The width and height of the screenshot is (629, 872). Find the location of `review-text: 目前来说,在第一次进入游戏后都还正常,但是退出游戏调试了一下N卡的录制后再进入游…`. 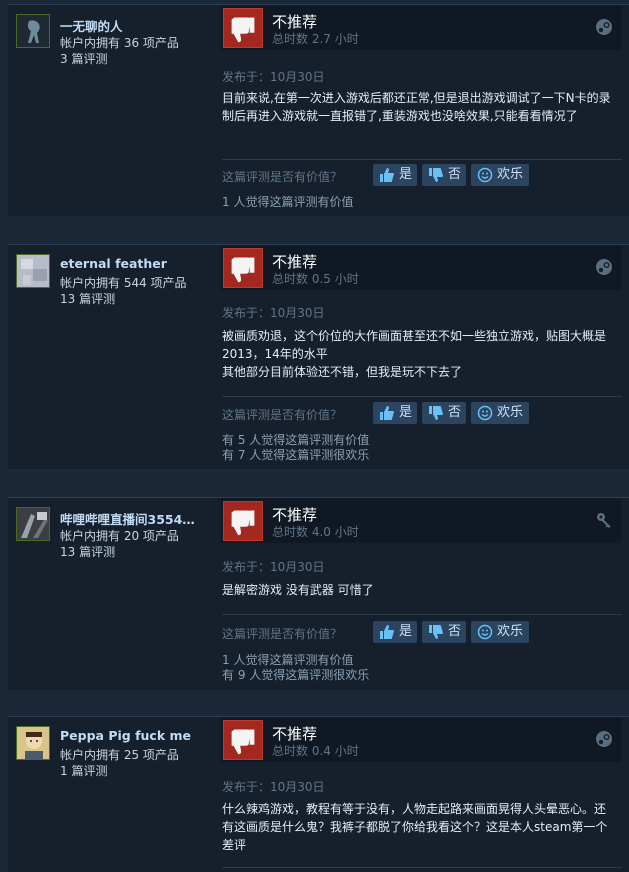

review-text: 目前来说,在第一次进入游戏后都还正常,但是退出游戏调试了一下N卡的录制后再进入游… is located at coordinates (416, 107).